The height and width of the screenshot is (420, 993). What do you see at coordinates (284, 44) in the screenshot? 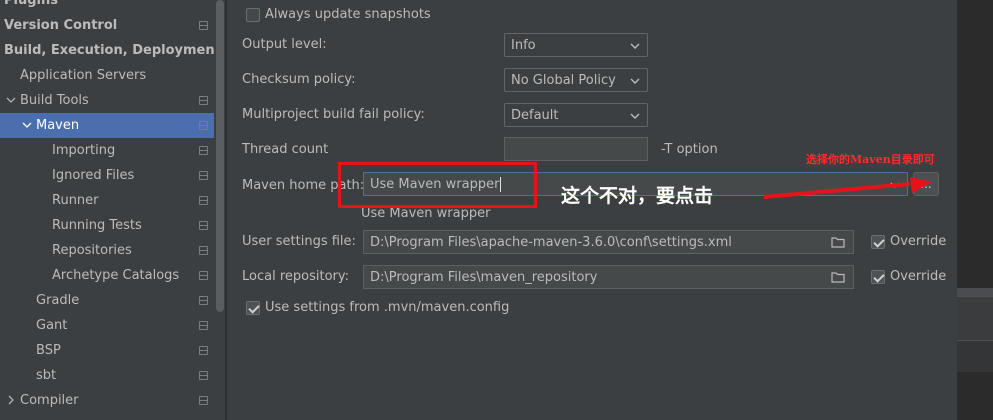
I see `output-level-label: Output level:` at bounding box center [284, 44].